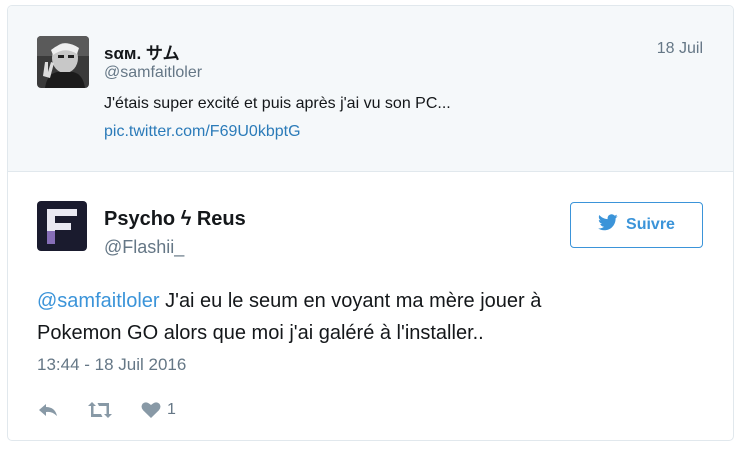 This screenshot has width=740, height=452. What do you see at coordinates (202, 132) in the screenshot?
I see `quoted-media-link: pic.twitter.com/F69U0kbptG` at bounding box center [202, 132].